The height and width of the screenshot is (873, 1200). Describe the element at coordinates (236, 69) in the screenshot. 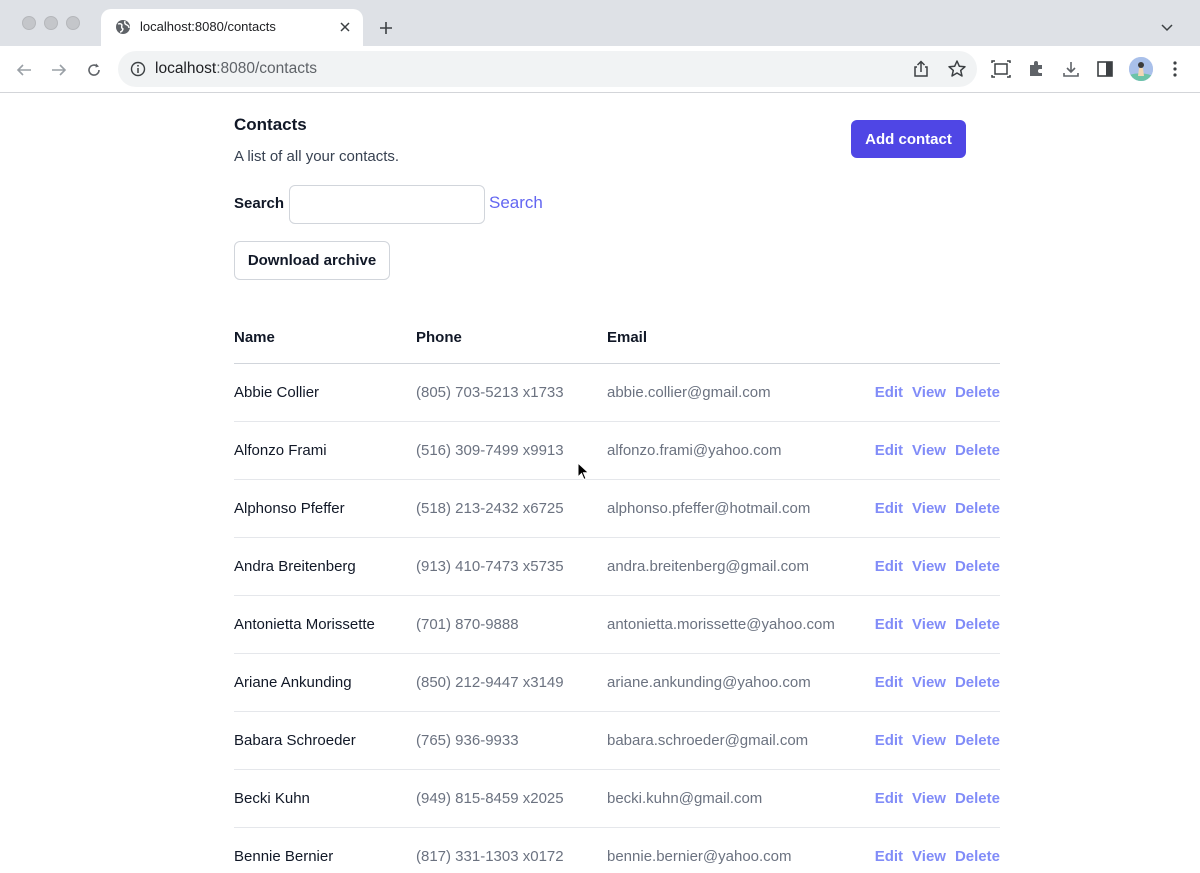

I see `address-url: localhost:8080/contacts` at that location.